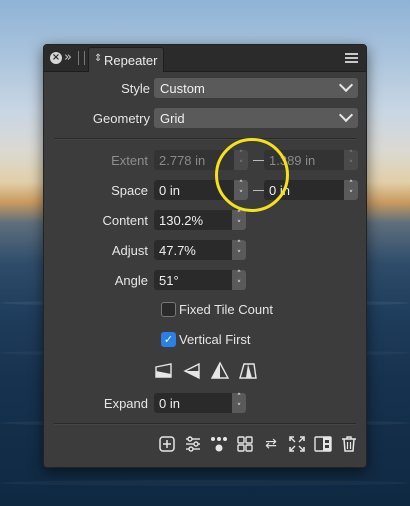 The width and height of the screenshot is (410, 506). I want to click on space-x-value: 0 in, so click(169, 190).